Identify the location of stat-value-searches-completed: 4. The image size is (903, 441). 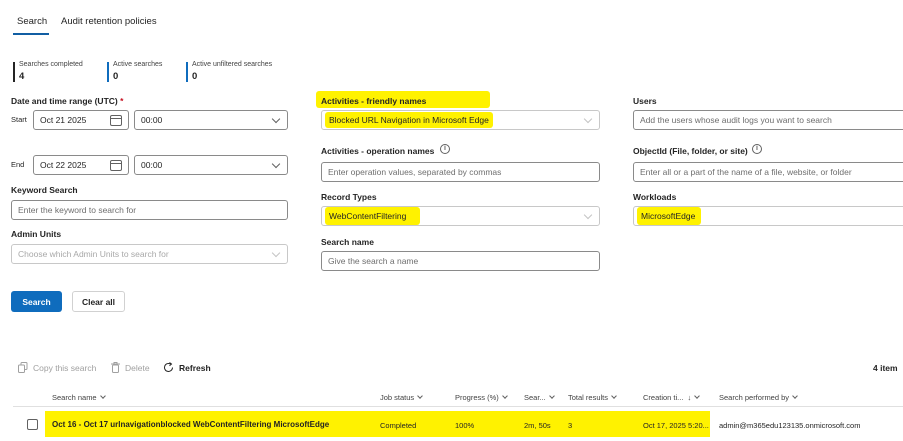
(22, 76).